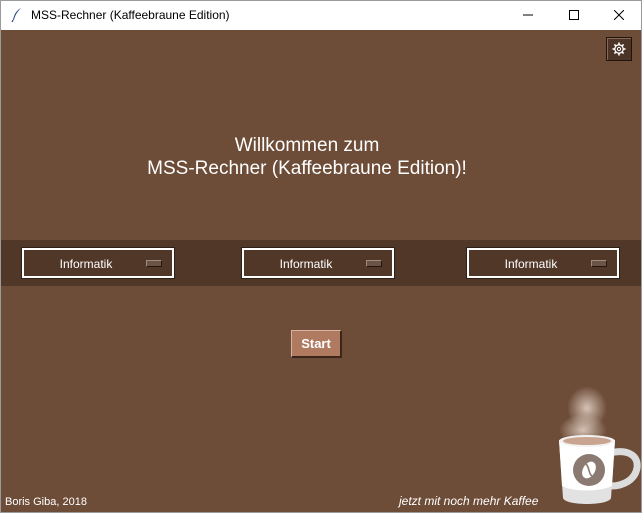 This screenshot has height=513, width=642. I want to click on start-button: Start, so click(316, 344).